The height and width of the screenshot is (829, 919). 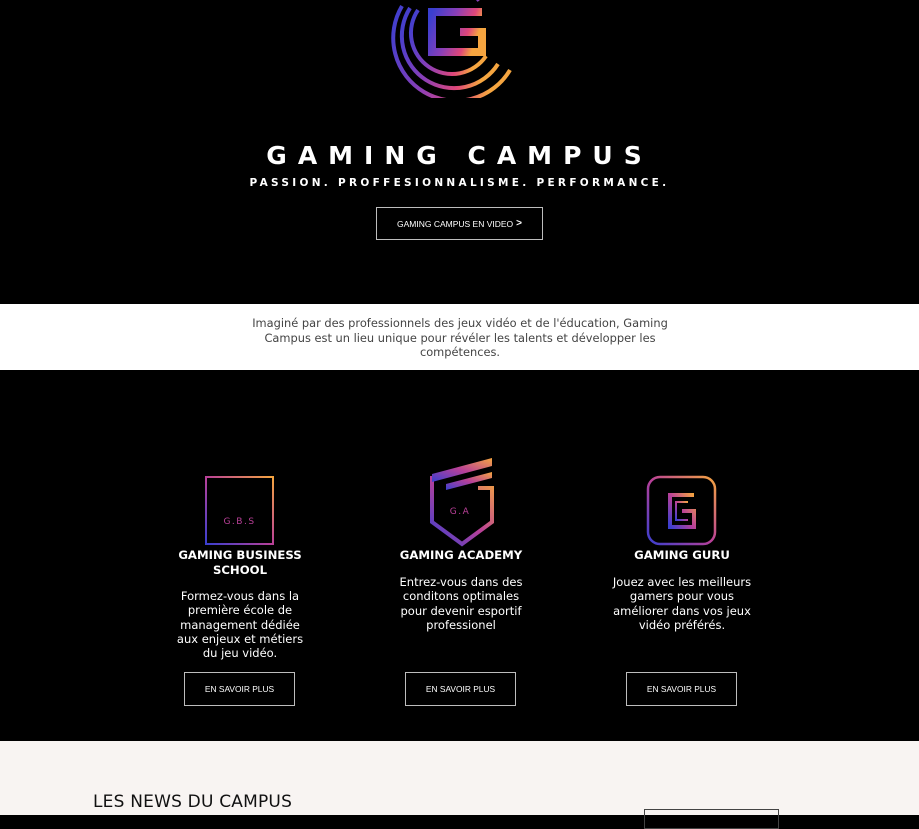 I want to click on news-filter-box, so click(x=711, y=819).